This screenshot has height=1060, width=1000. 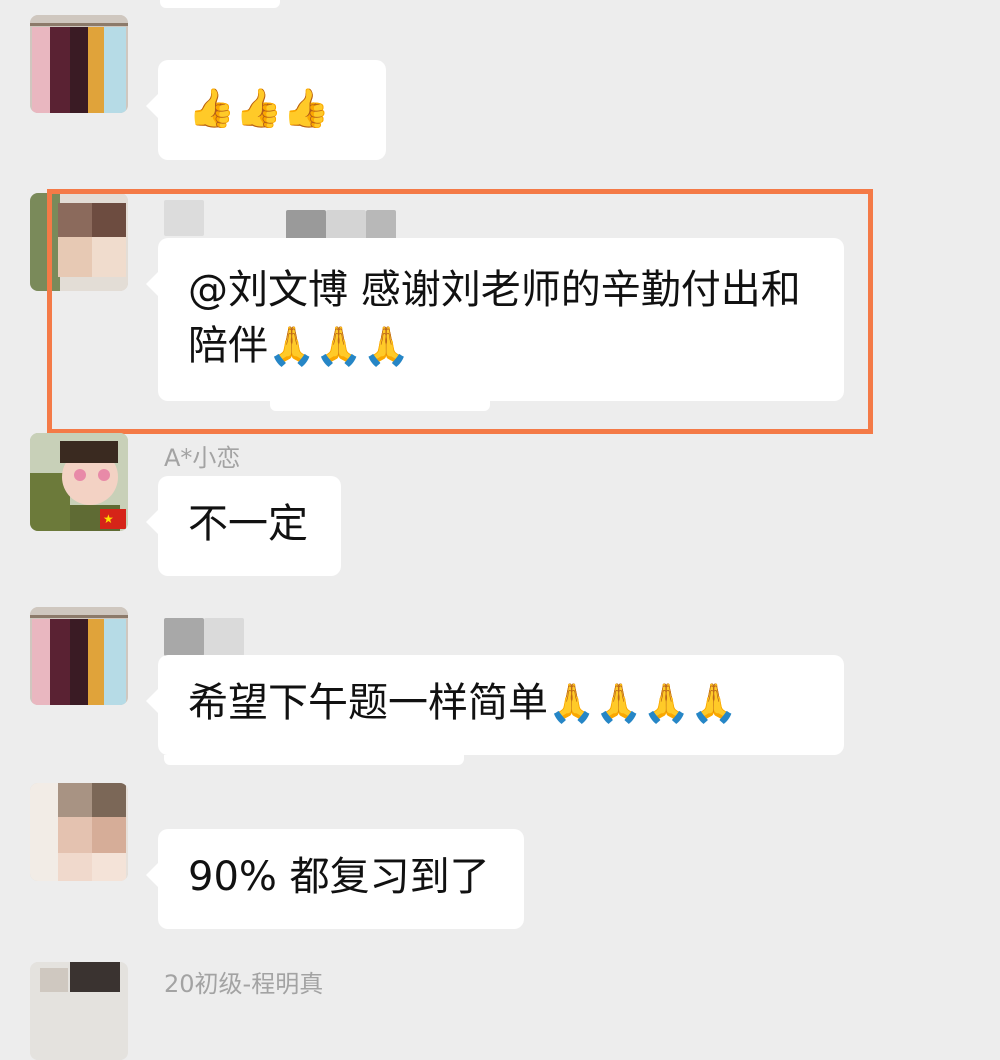 What do you see at coordinates (220, 4) in the screenshot?
I see `previous-bubble-tail` at bounding box center [220, 4].